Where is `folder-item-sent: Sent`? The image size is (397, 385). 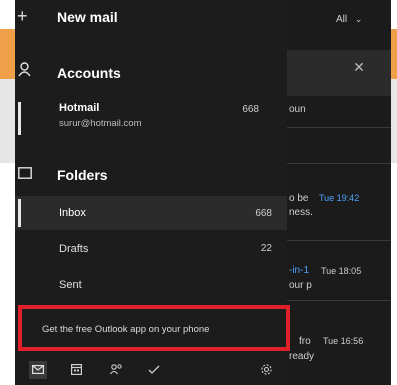
folder-item-sent: Sent is located at coordinates (151, 286).